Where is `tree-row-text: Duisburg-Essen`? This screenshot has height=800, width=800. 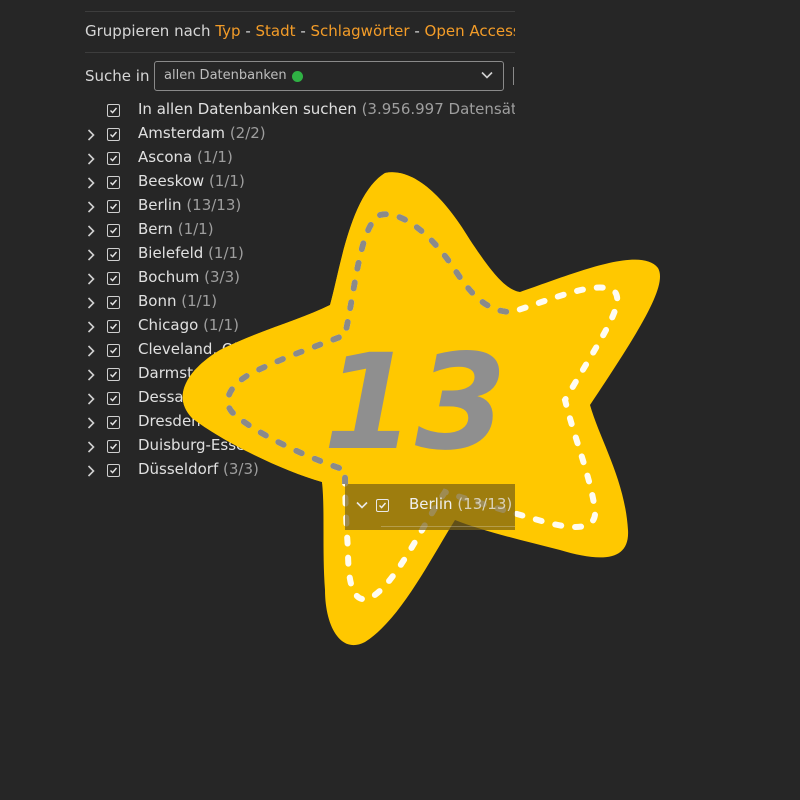 tree-row-text: Duisburg-Essen is located at coordinates (196, 445).